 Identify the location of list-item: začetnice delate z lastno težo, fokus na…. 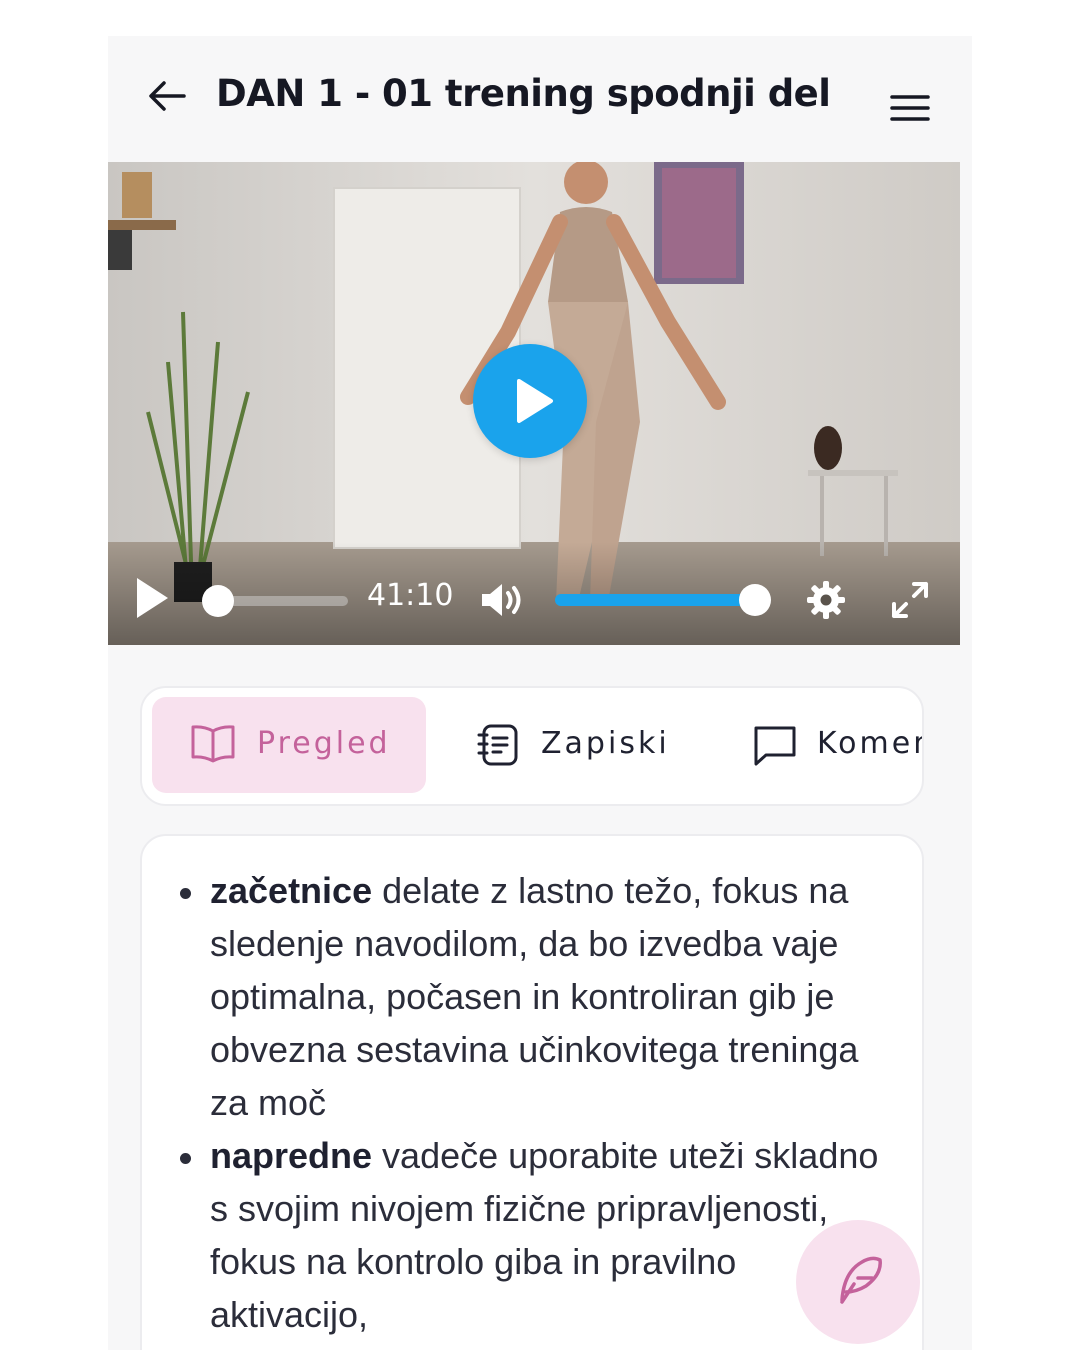
(540, 996).